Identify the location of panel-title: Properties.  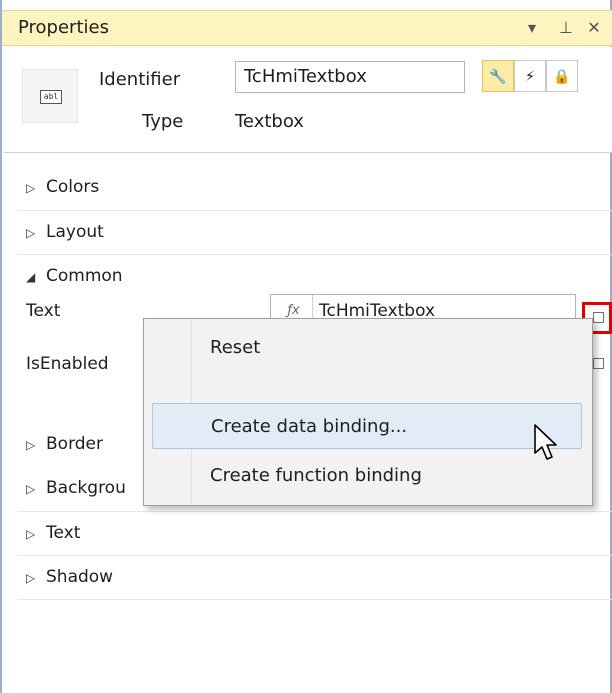
(63, 27).